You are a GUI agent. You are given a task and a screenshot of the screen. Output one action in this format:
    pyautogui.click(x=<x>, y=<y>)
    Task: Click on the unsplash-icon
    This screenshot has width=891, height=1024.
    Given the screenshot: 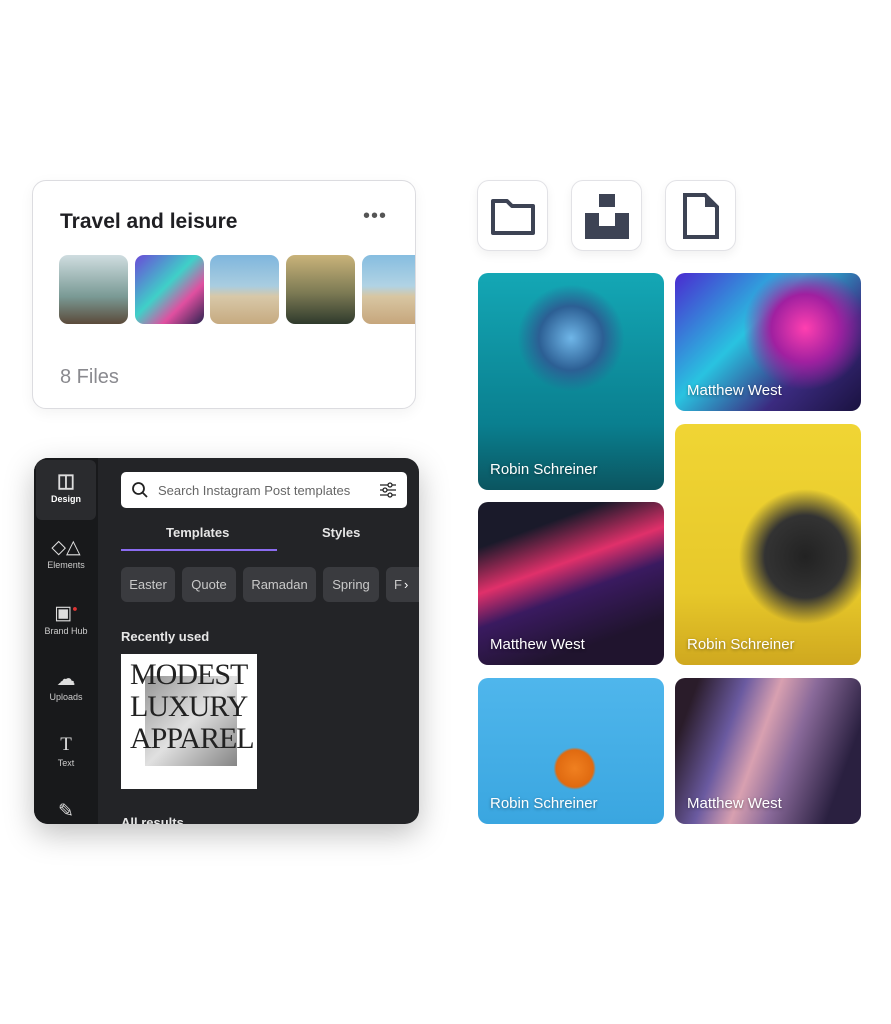 What is the action you would take?
    pyautogui.click(x=606, y=216)
    